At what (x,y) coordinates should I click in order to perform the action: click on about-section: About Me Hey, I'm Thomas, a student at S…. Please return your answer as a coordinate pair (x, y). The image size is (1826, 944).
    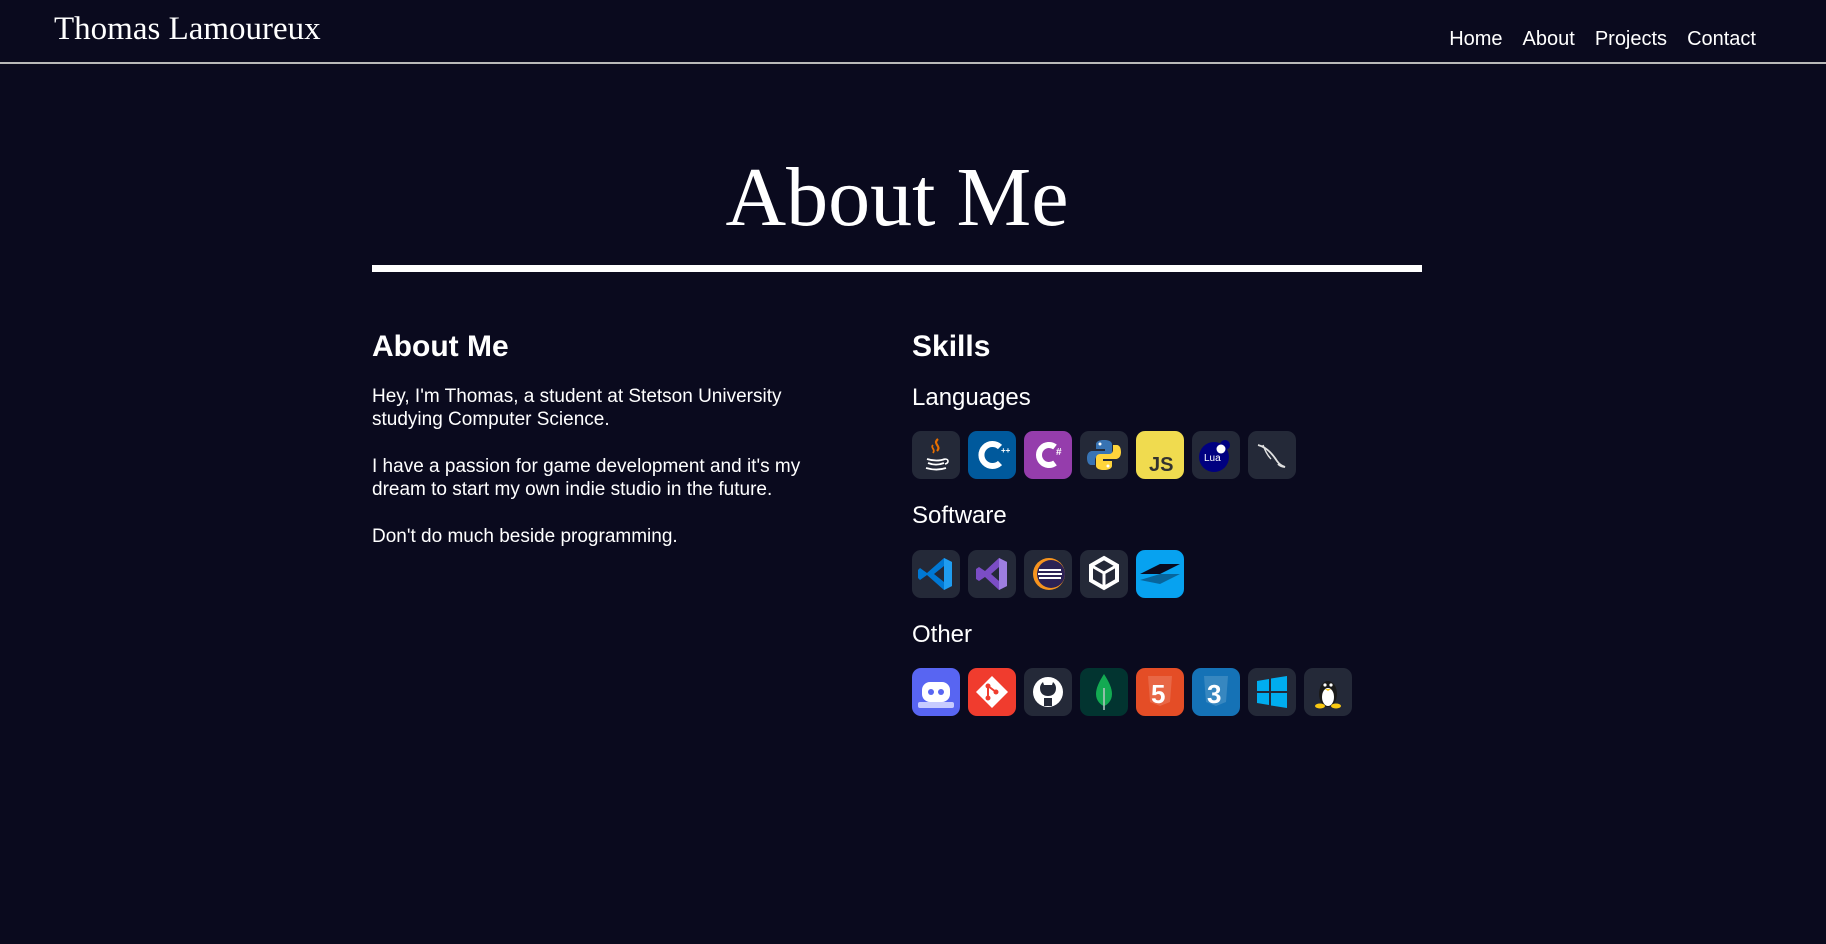
    Looking at the image, I should click on (612, 451).